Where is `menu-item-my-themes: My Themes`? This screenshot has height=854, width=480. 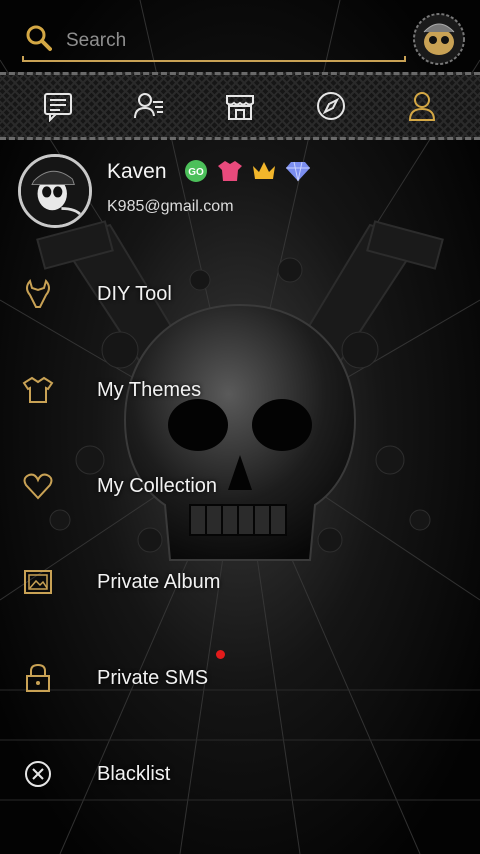 menu-item-my-themes: My Themes is located at coordinates (240, 390).